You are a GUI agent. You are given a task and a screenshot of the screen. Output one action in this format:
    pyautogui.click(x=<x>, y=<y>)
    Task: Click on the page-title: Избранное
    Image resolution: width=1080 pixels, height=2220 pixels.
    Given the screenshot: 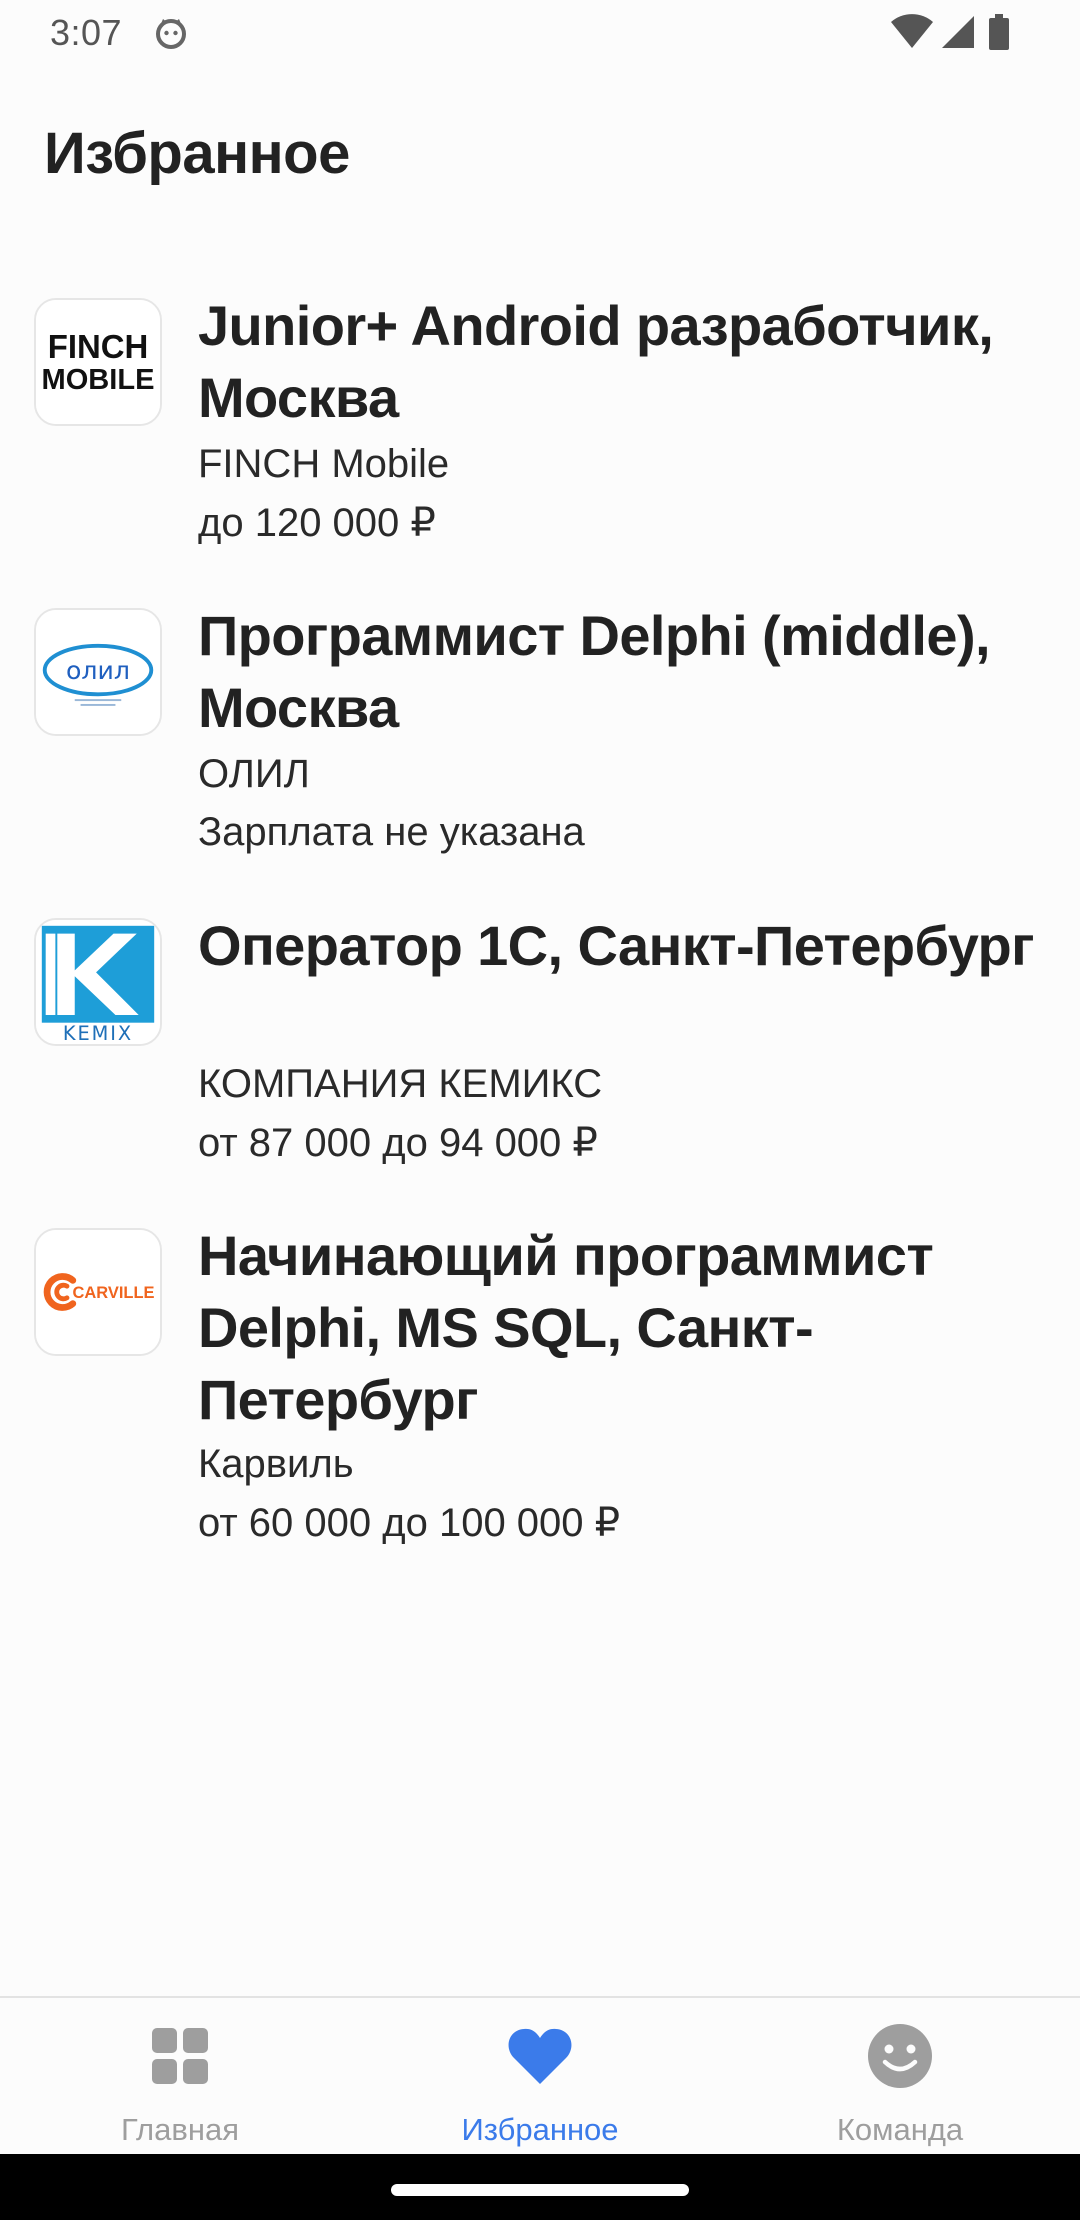 What is the action you would take?
    pyautogui.click(x=197, y=153)
    